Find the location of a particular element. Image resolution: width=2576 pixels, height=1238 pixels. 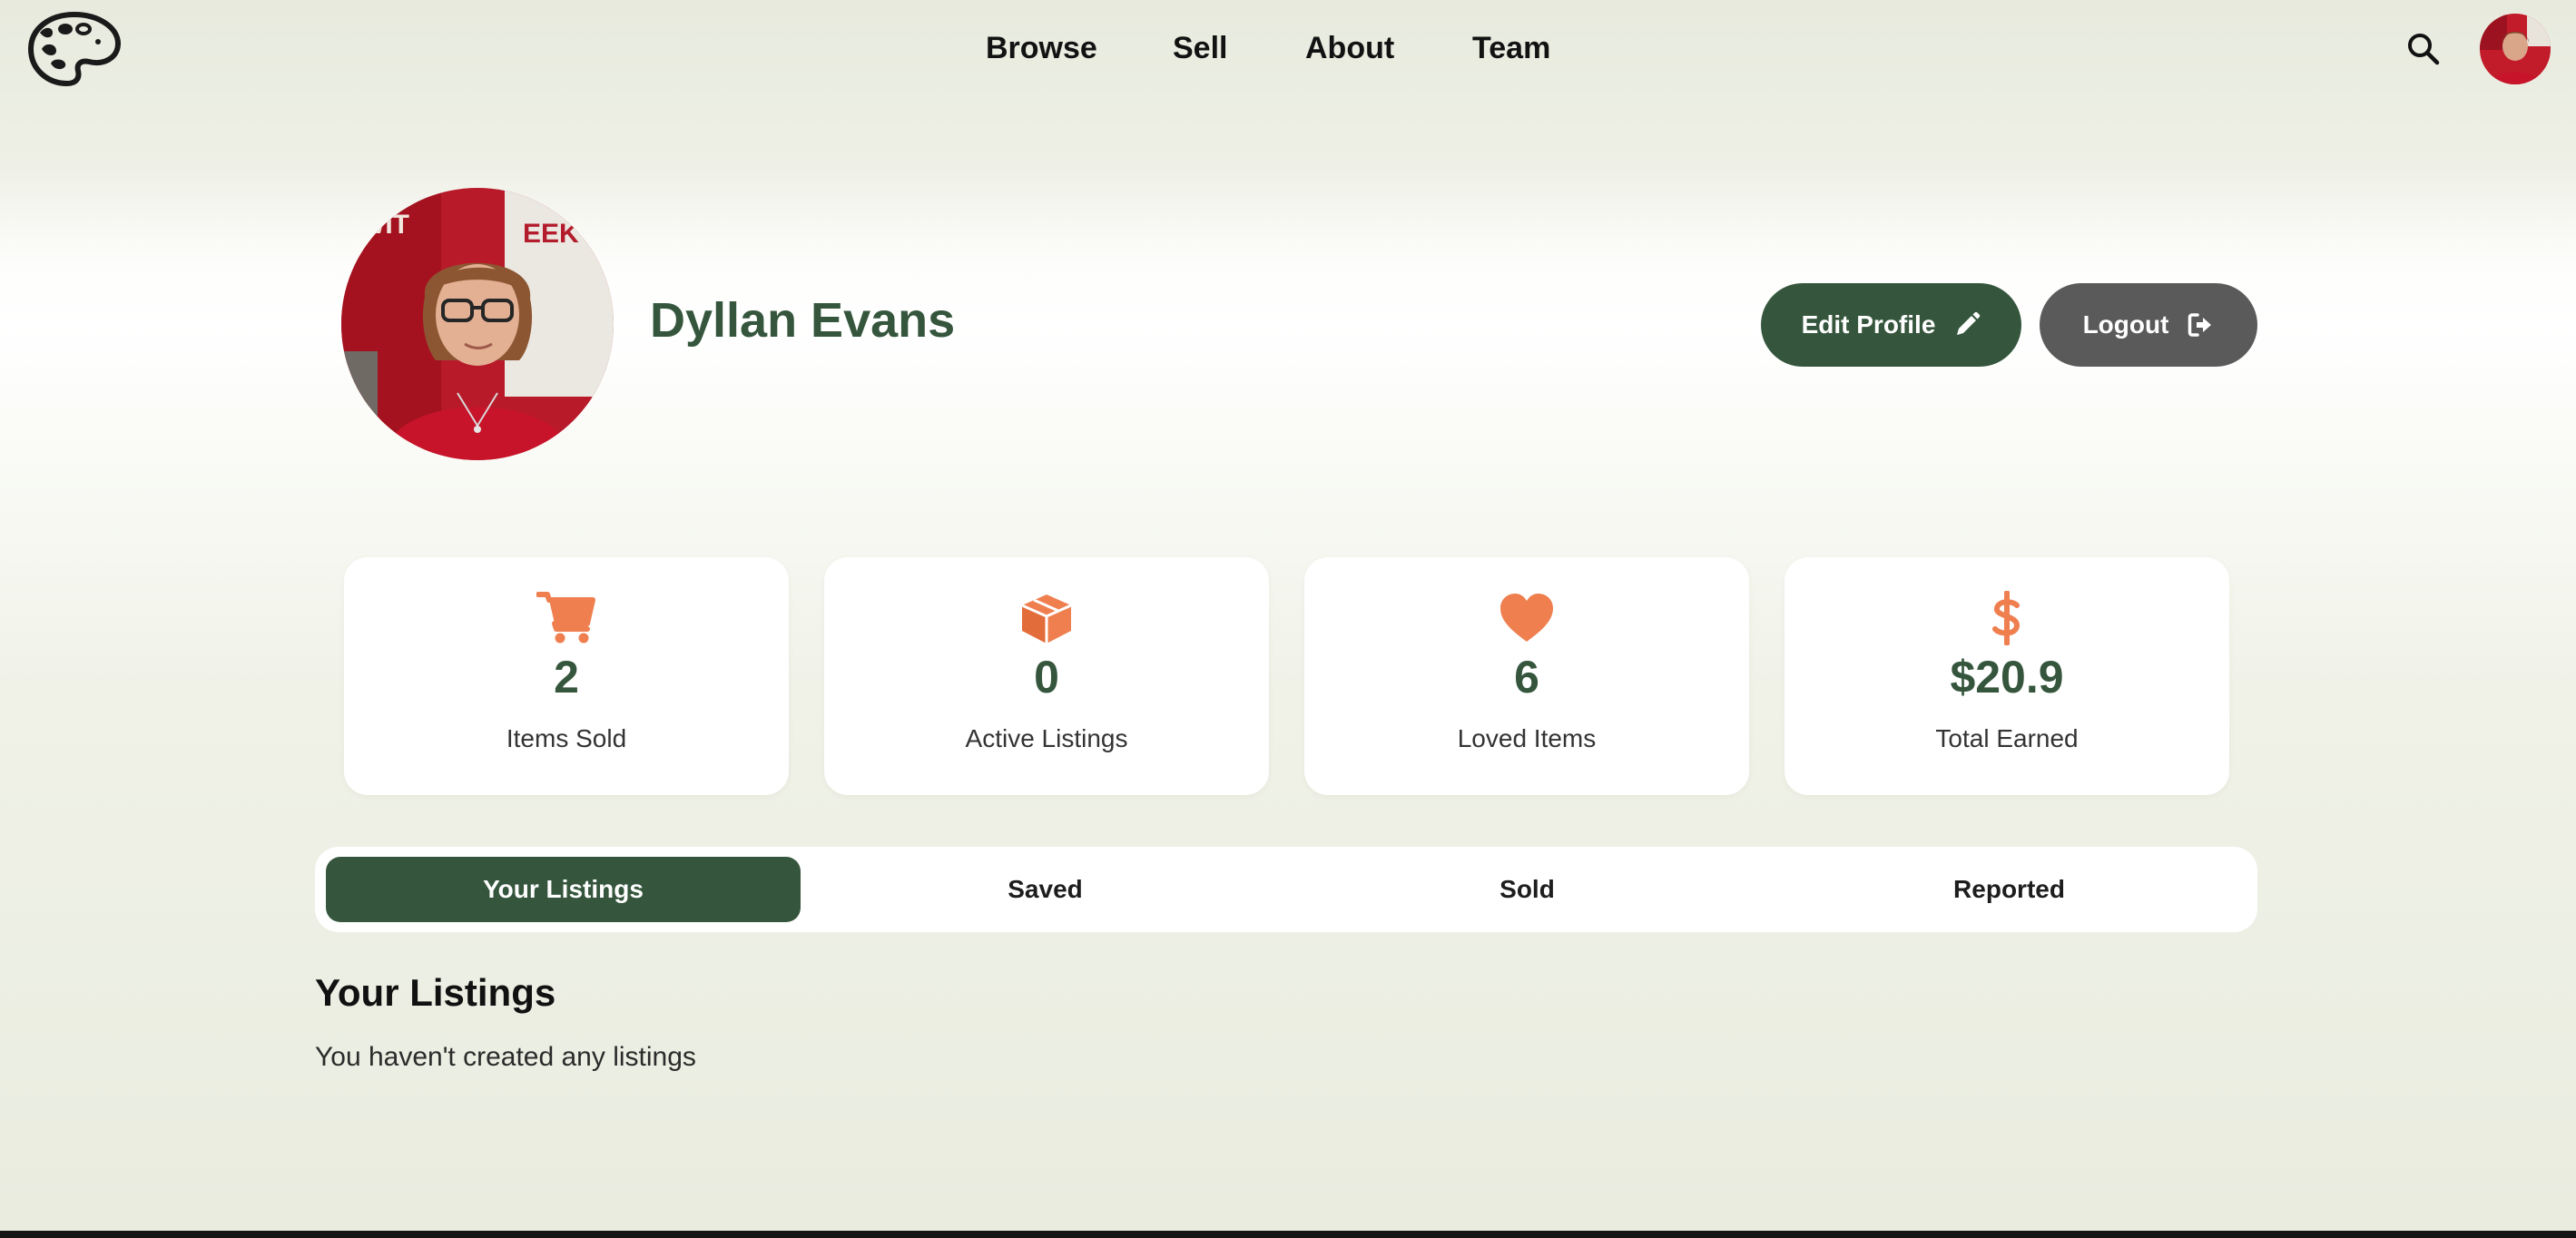

svg-text: WIT is located at coordinates (384, 225).